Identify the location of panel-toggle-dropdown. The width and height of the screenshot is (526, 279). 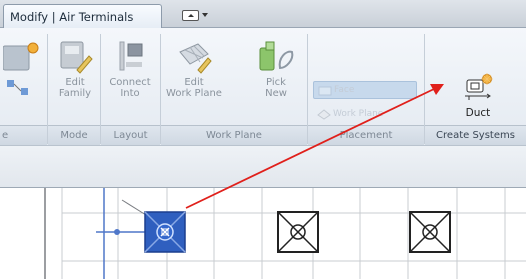
(197, 15).